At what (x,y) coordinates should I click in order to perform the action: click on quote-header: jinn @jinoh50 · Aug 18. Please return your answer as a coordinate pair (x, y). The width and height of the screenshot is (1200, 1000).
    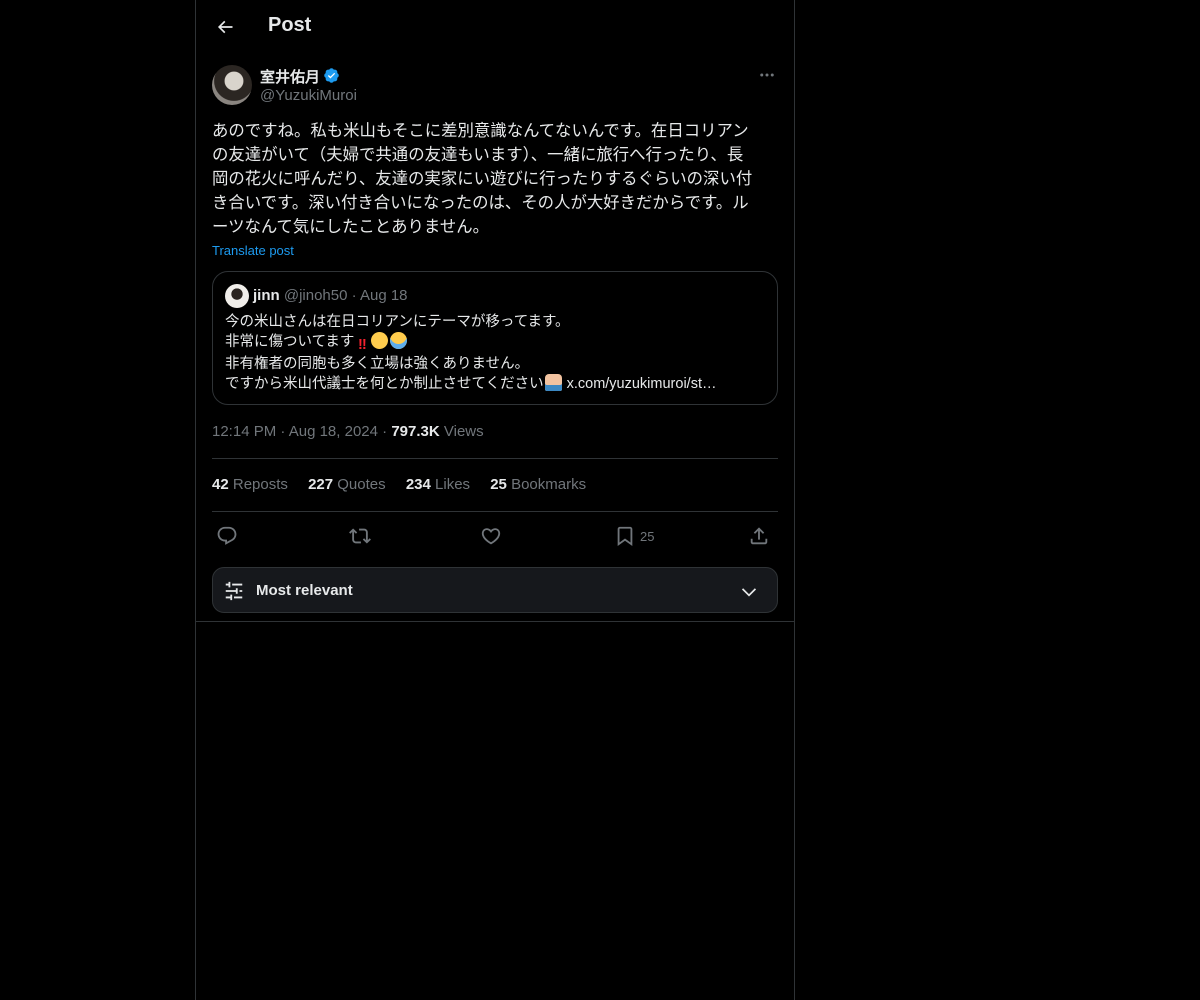
    Looking at the image, I should click on (330, 295).